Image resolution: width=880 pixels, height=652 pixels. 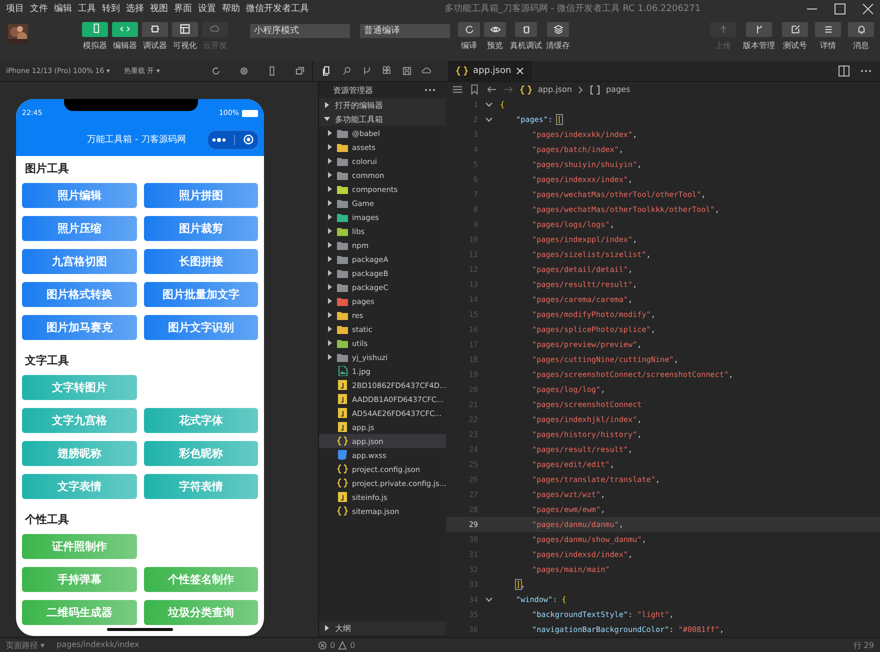 What do you see at coordinates (555, 89) in the screenshot?
I see `breadcrumb-item: app.json` at bounding box center [555, 89].